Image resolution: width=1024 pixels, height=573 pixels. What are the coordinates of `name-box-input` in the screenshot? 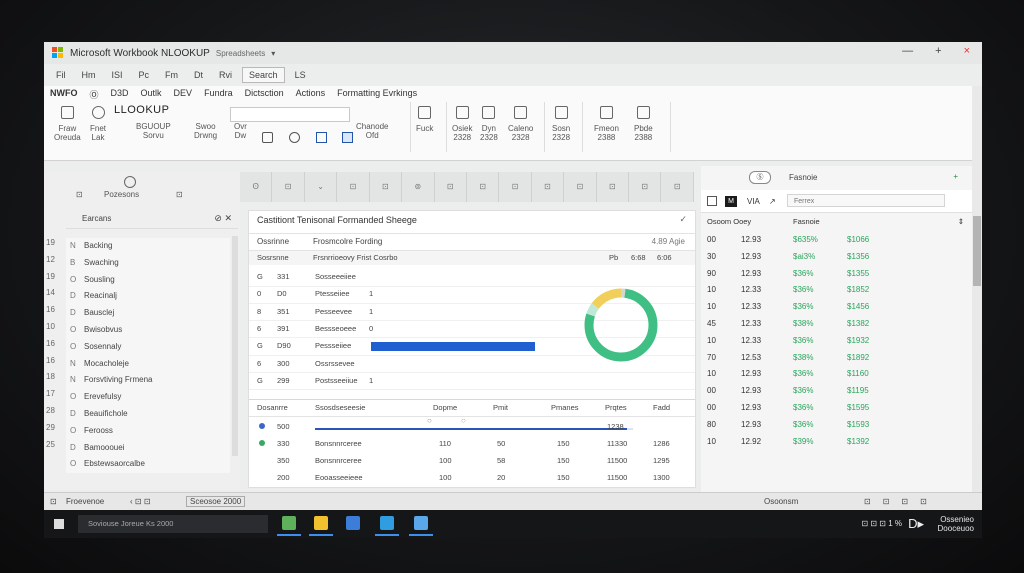 It's located at (290, 114).